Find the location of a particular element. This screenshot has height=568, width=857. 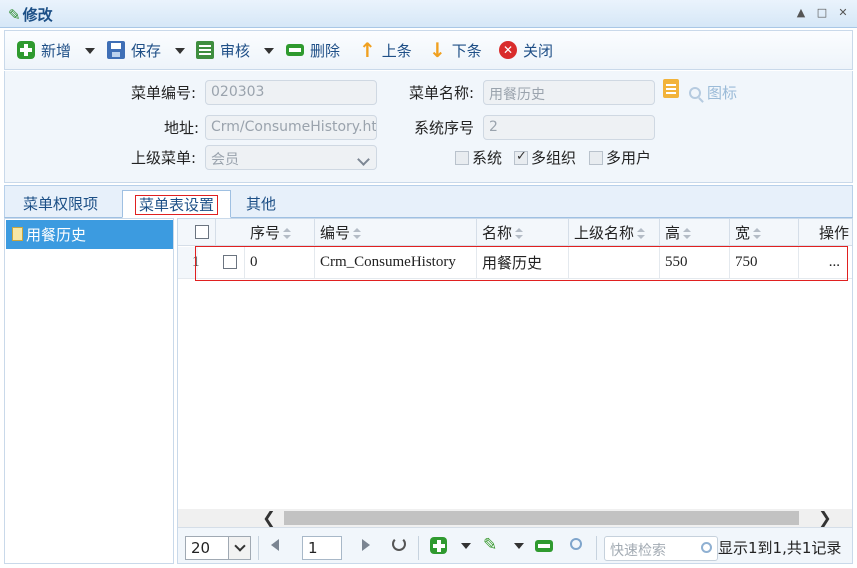

audit-dropdown-arrow is located at coordinates (269, 51).